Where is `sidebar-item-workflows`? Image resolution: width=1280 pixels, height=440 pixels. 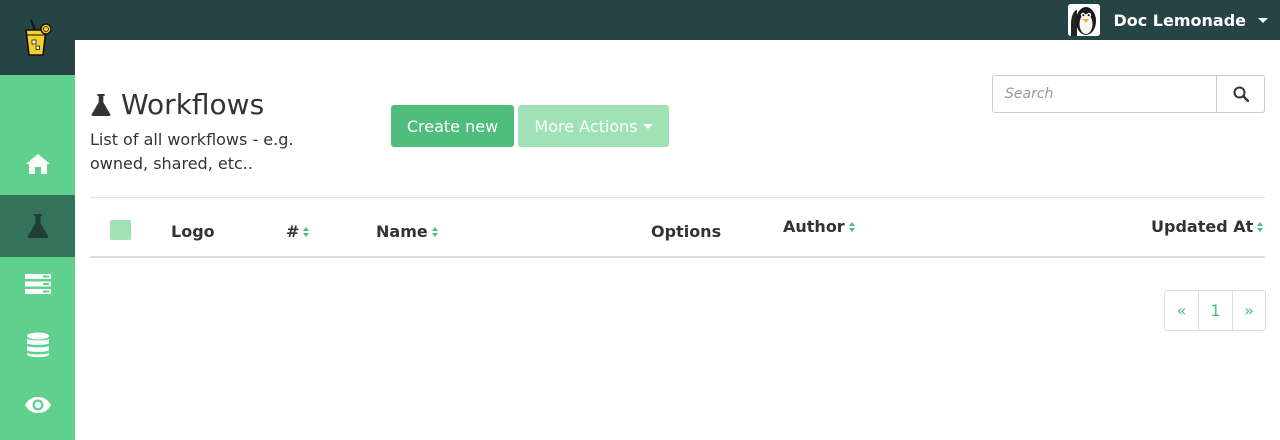
sidebar-item-workflows is located at coordinates (37, 226).